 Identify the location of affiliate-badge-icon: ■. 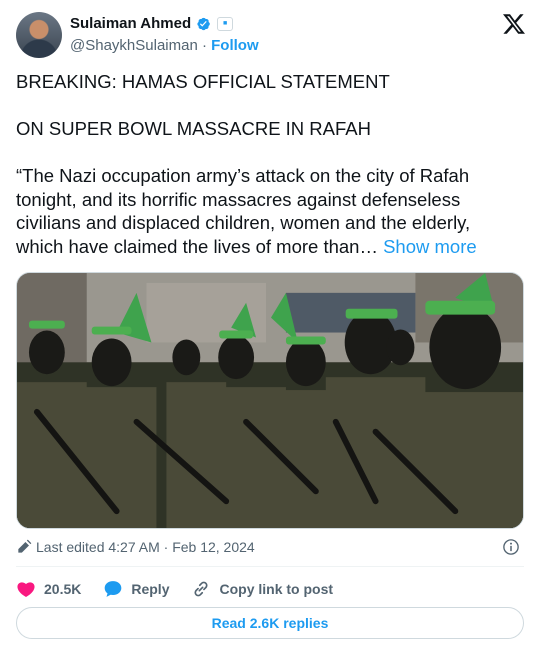
(225, 23).